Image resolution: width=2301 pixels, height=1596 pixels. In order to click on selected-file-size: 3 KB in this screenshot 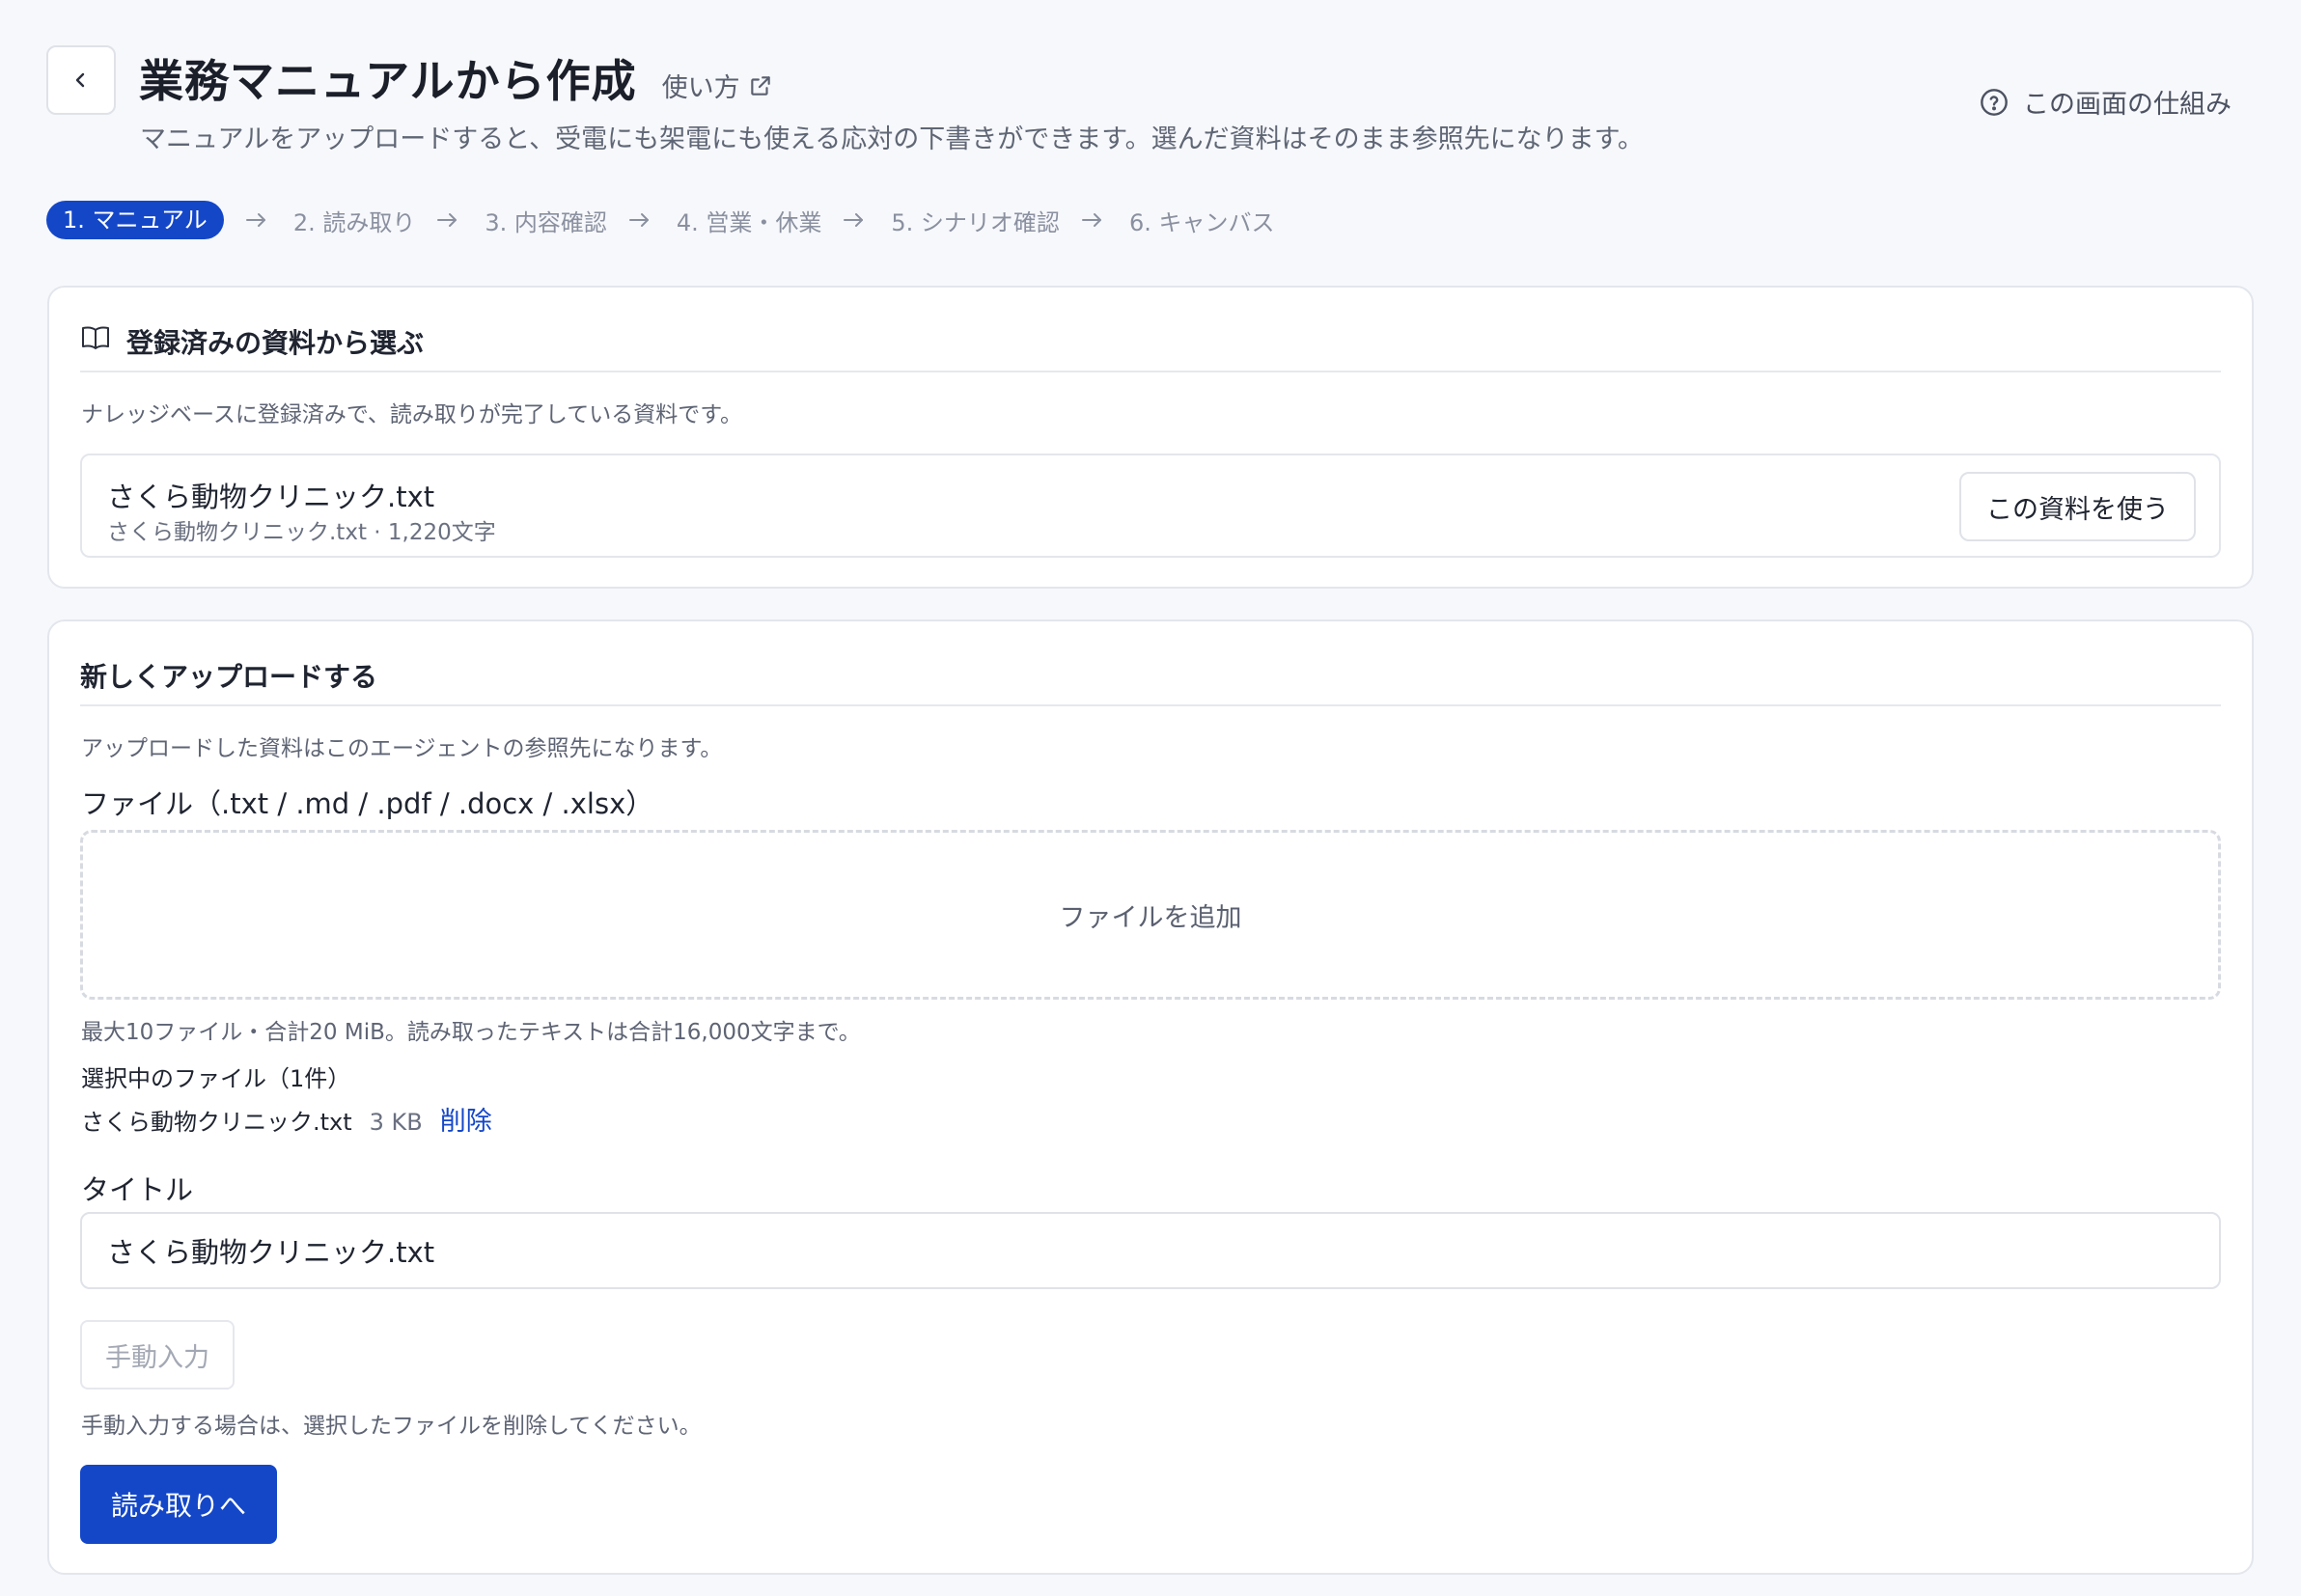, I will do `click(396, 1122)`.